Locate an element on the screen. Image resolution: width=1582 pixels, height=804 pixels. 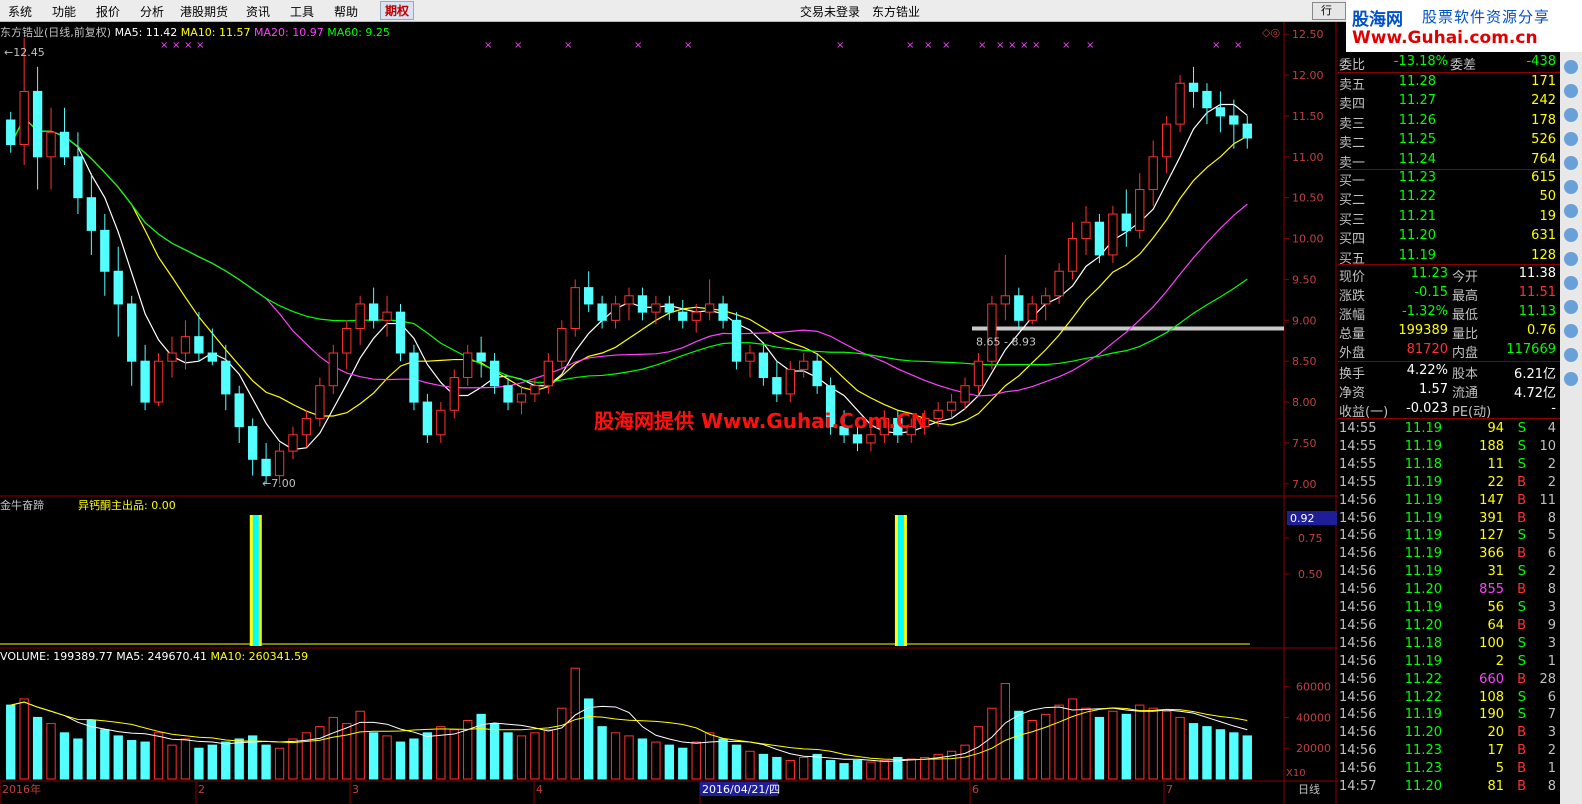
price-tick-label: 11.50 is located at coordinates (1308, 116).